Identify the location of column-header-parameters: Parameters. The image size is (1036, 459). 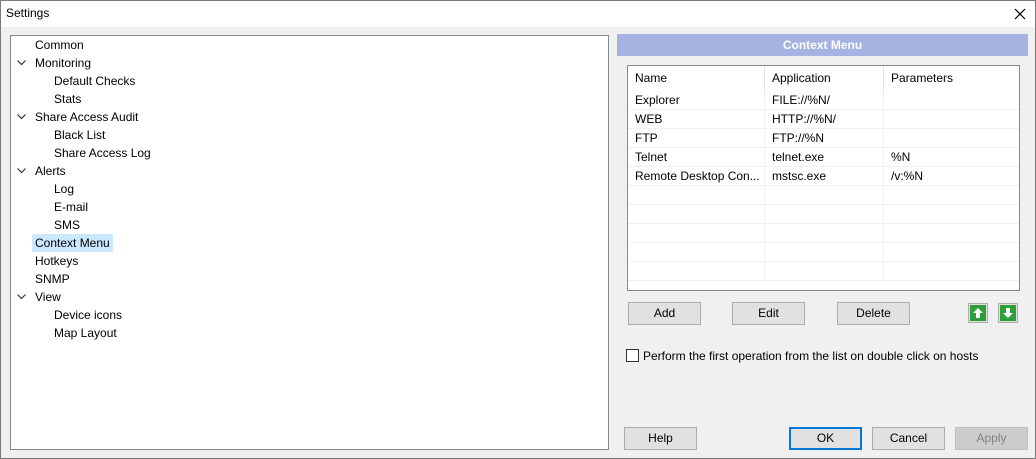
(951, 78).